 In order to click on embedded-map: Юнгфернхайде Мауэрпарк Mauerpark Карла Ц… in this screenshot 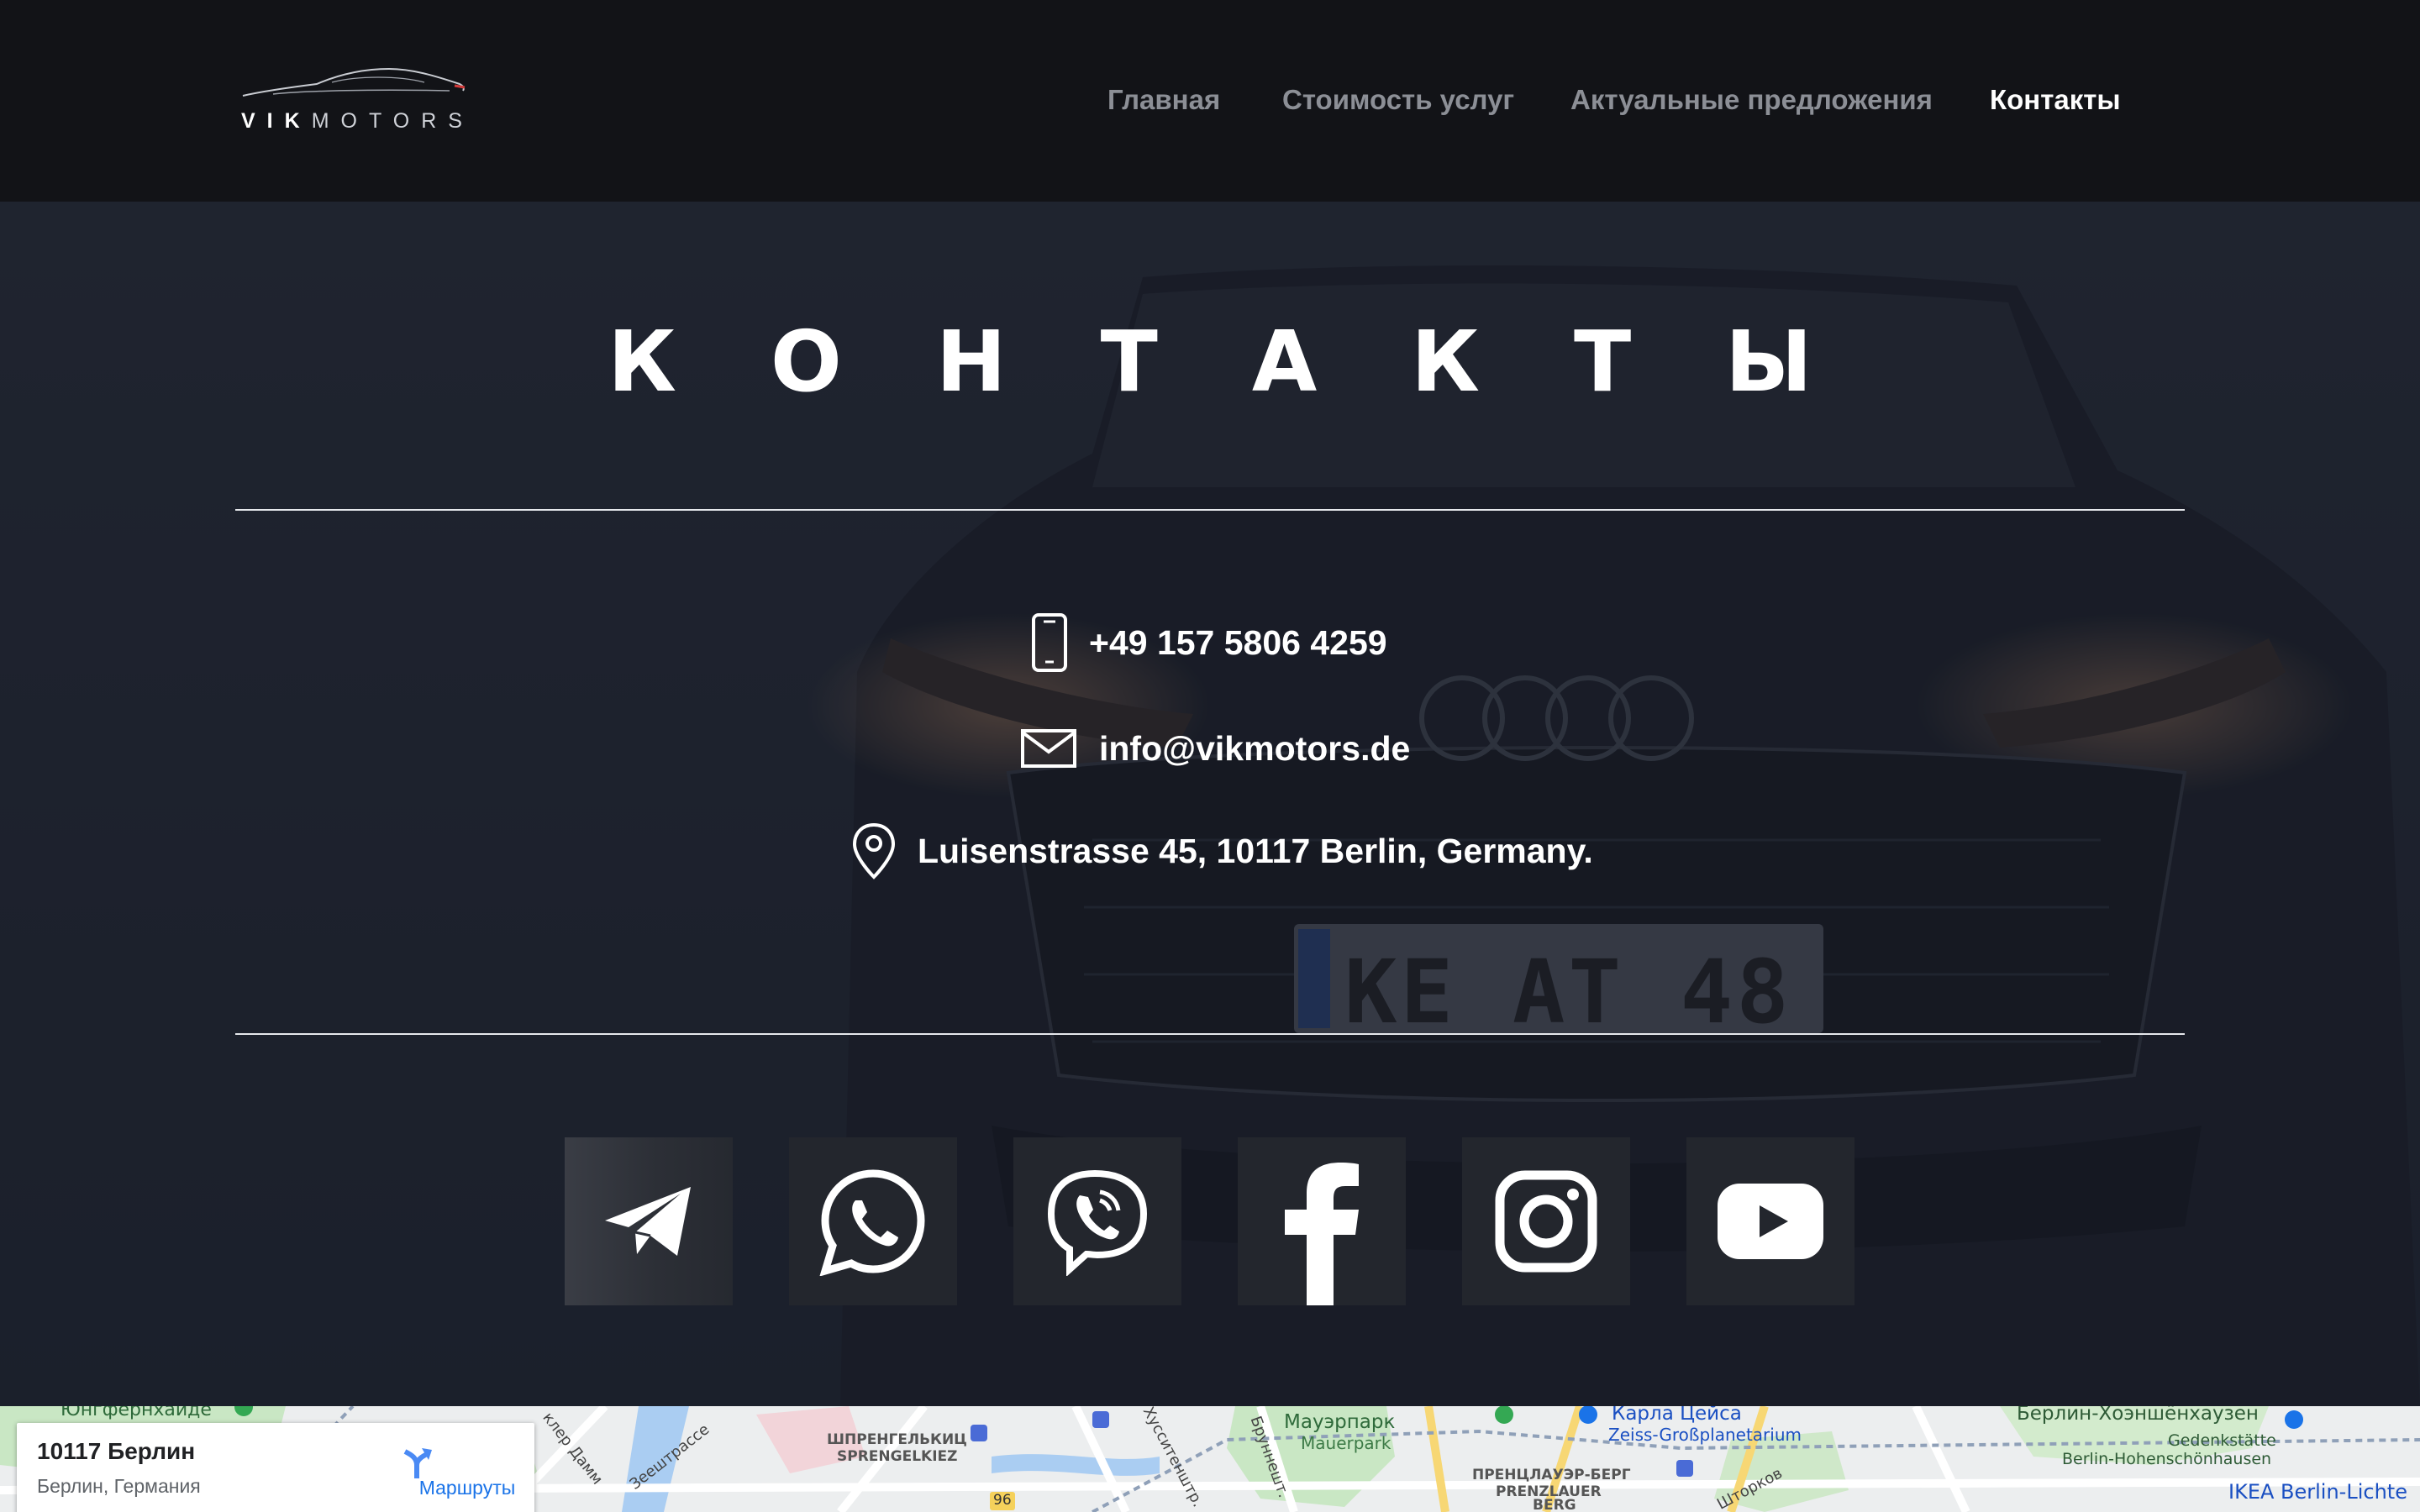, I will do `click(1210, 1459)`.